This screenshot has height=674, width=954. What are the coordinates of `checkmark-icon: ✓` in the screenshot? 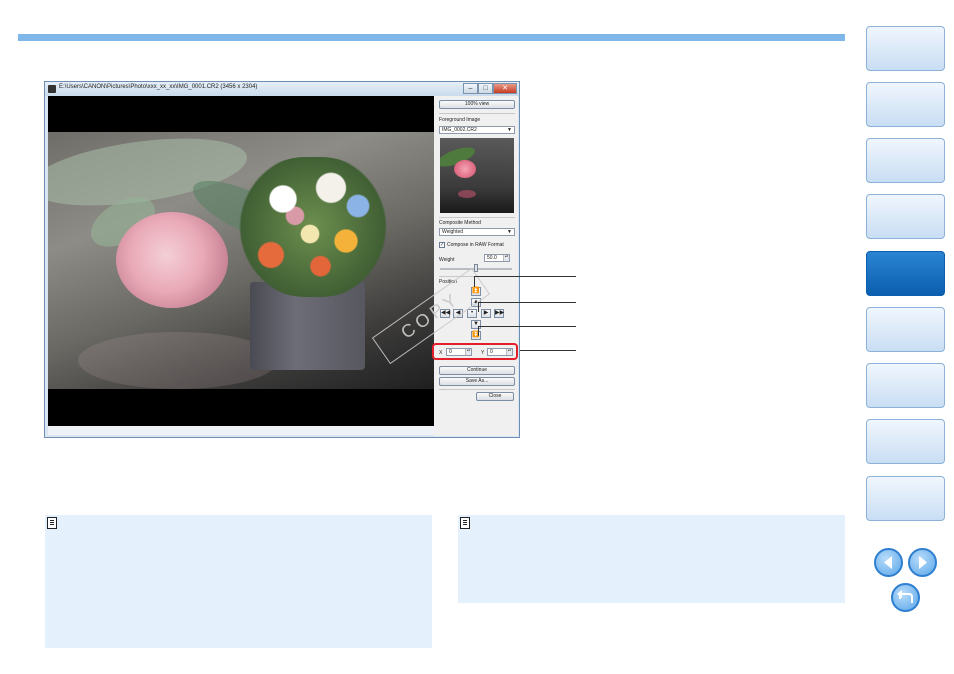 It's located at (442, 245).